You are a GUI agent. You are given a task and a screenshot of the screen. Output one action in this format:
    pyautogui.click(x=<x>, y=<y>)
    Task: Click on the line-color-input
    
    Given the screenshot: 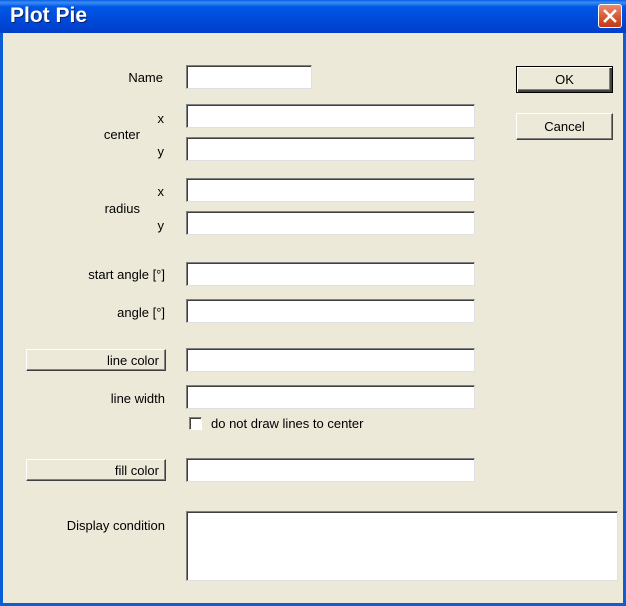 What is the action you would take?
    pyautogui.click(x=330, y=360)
    